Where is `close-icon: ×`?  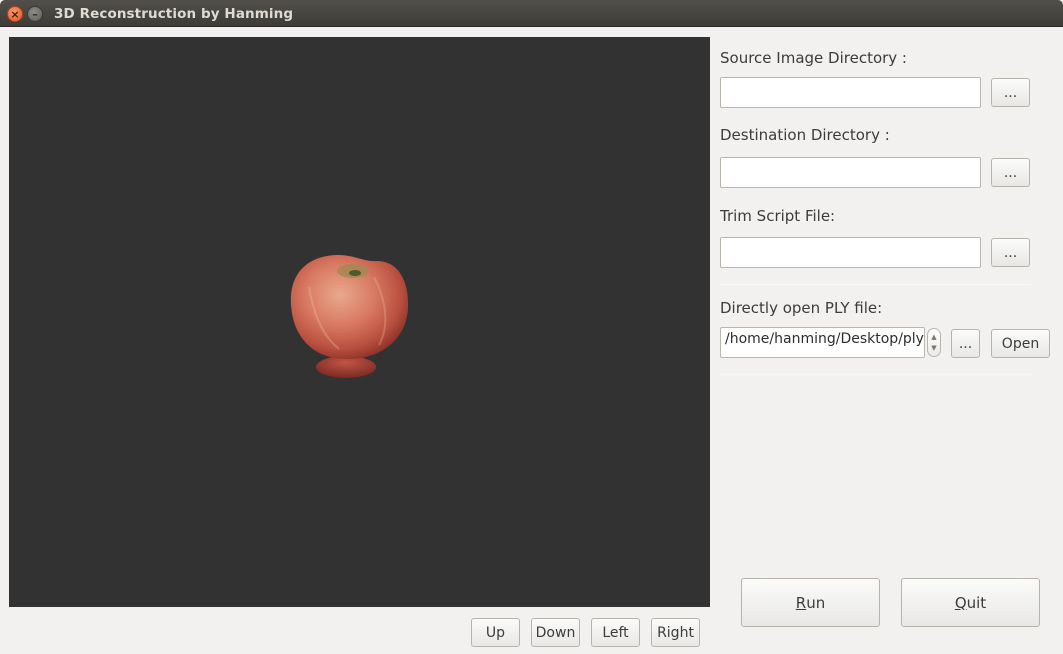
close-icon: × is located at coordinates (15, 14).